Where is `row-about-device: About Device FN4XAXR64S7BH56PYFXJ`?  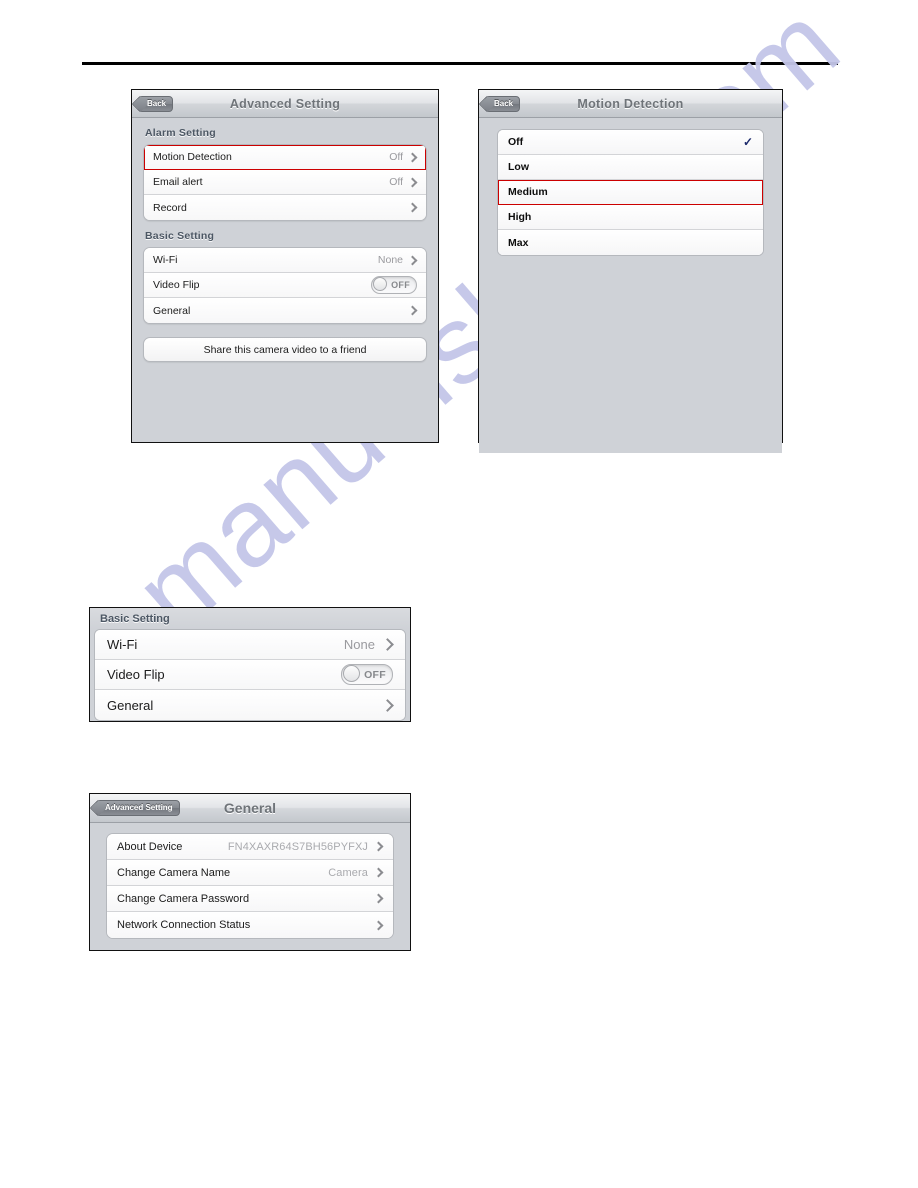
row-about-device: About Device FN4XAXR64S7BH56PYFXJ is located at coordinates (250, 847).